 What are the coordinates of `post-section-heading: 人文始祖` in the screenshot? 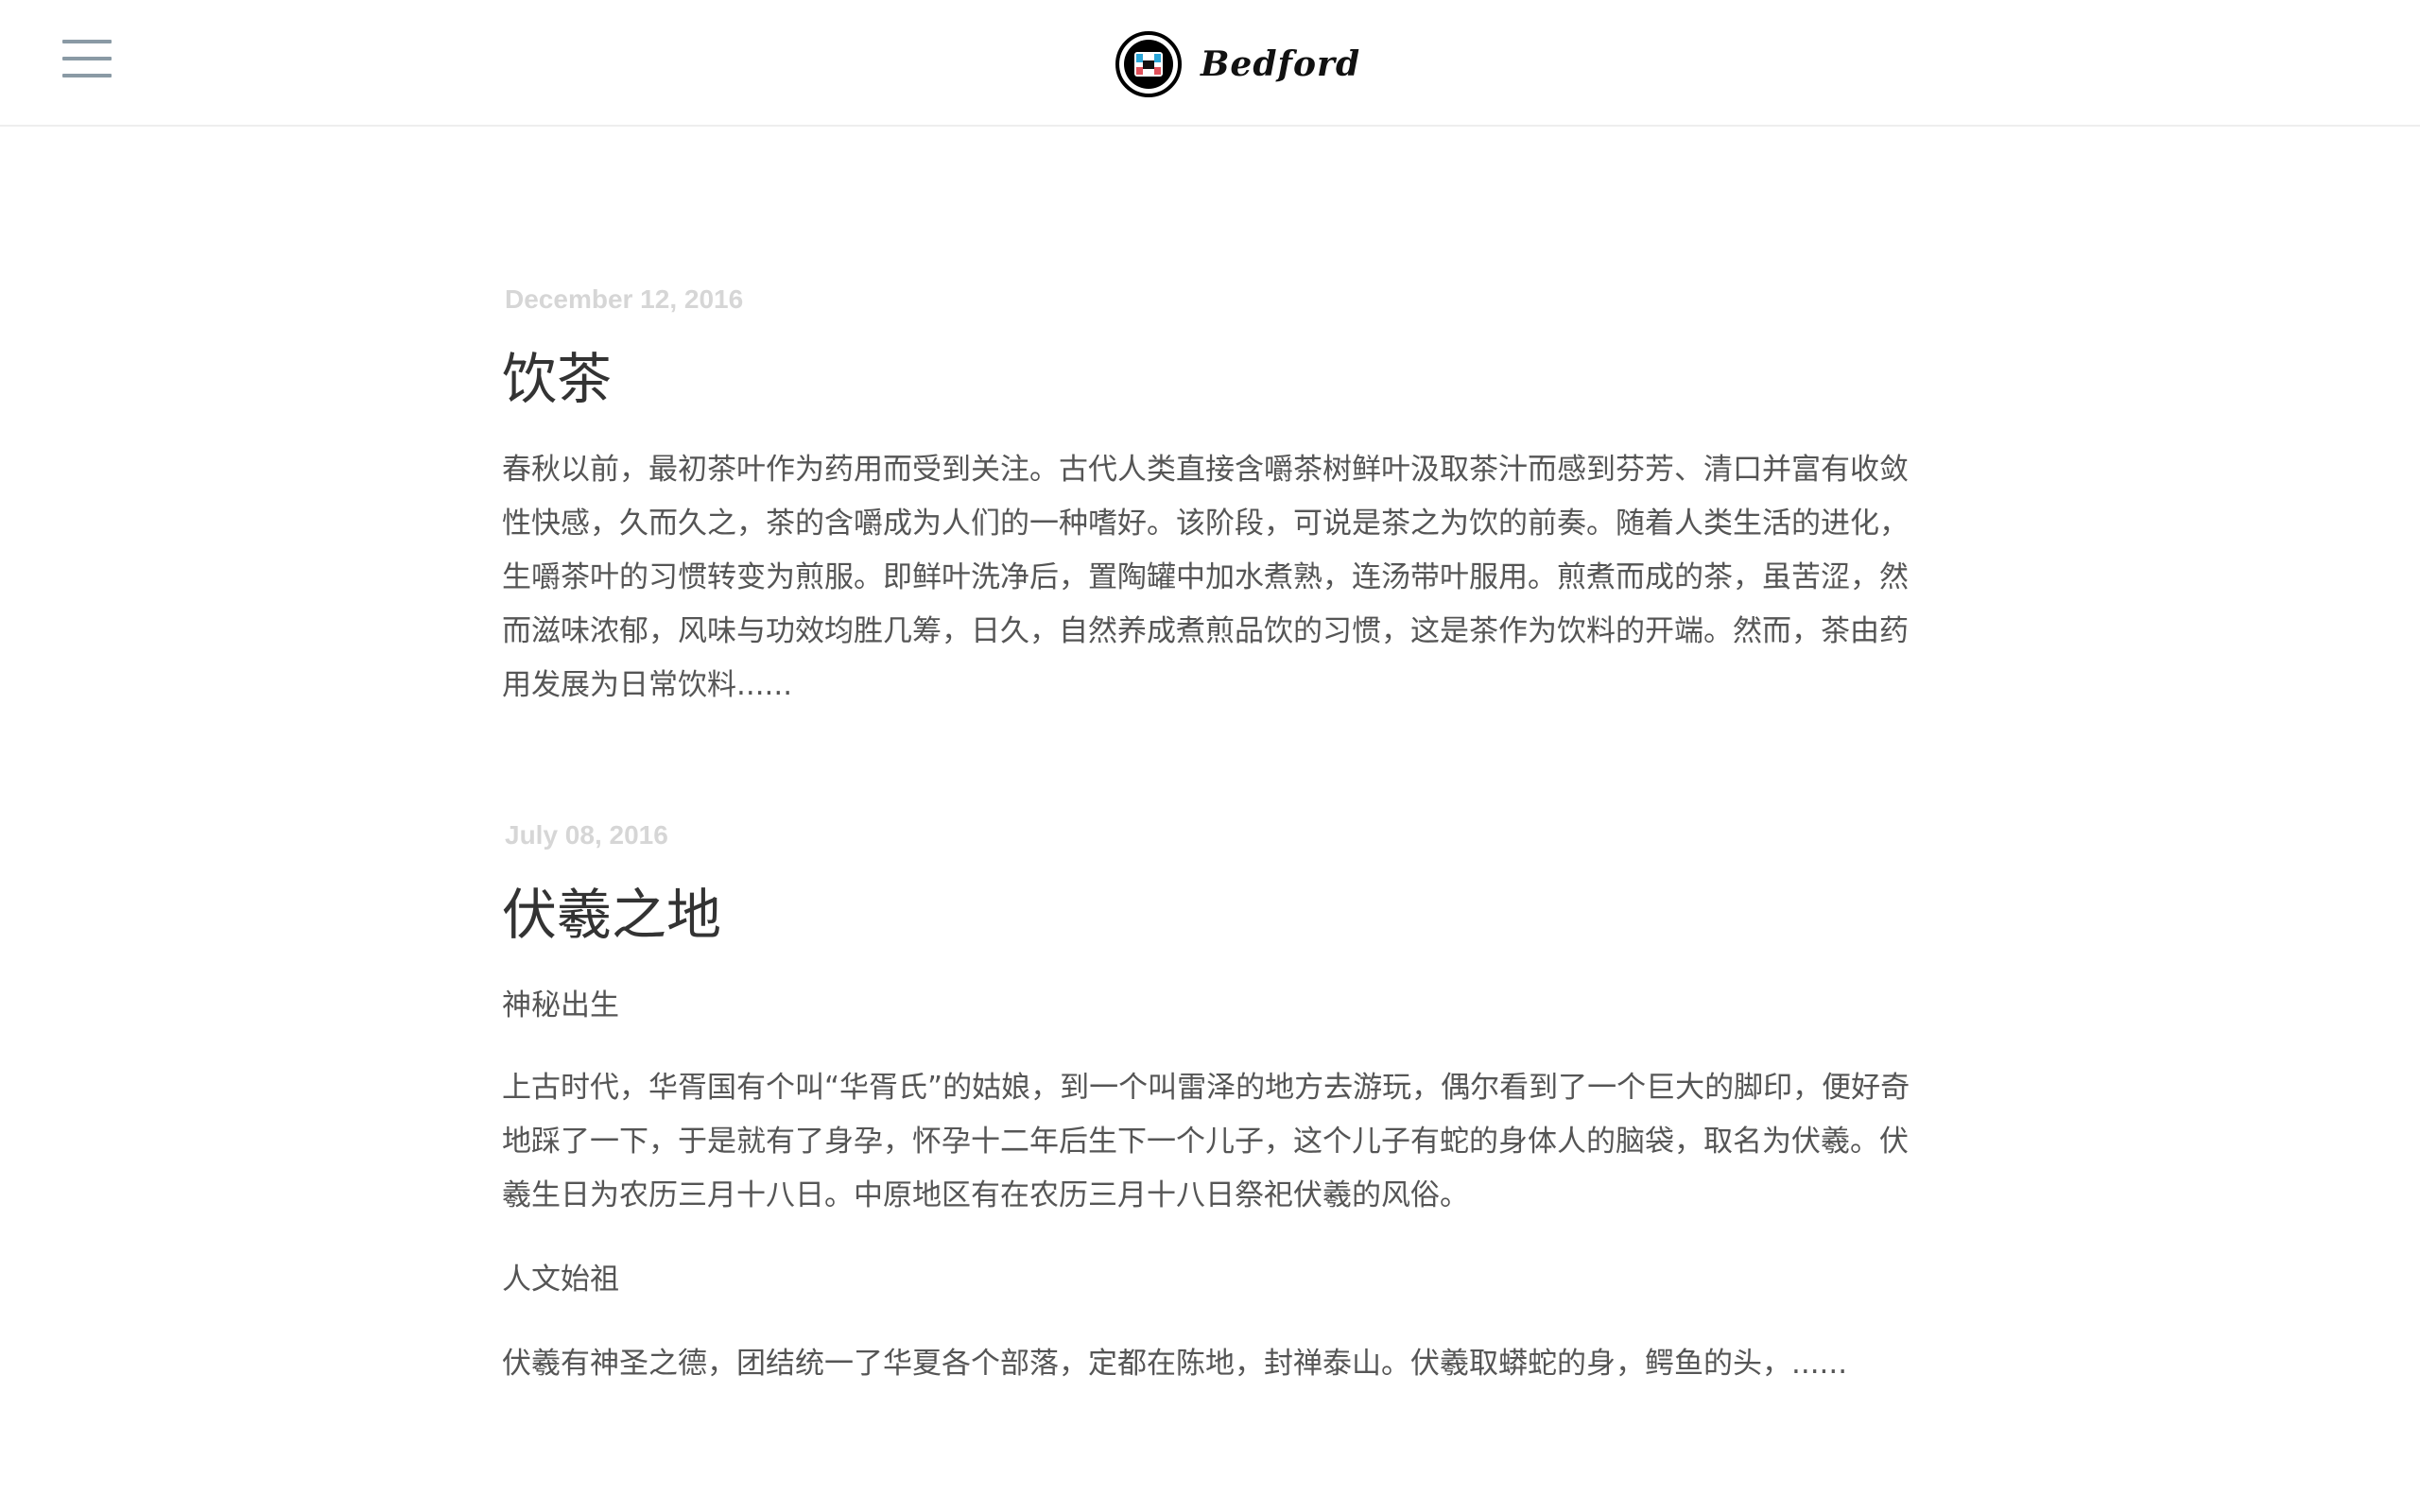 It's located at (560, 1280).